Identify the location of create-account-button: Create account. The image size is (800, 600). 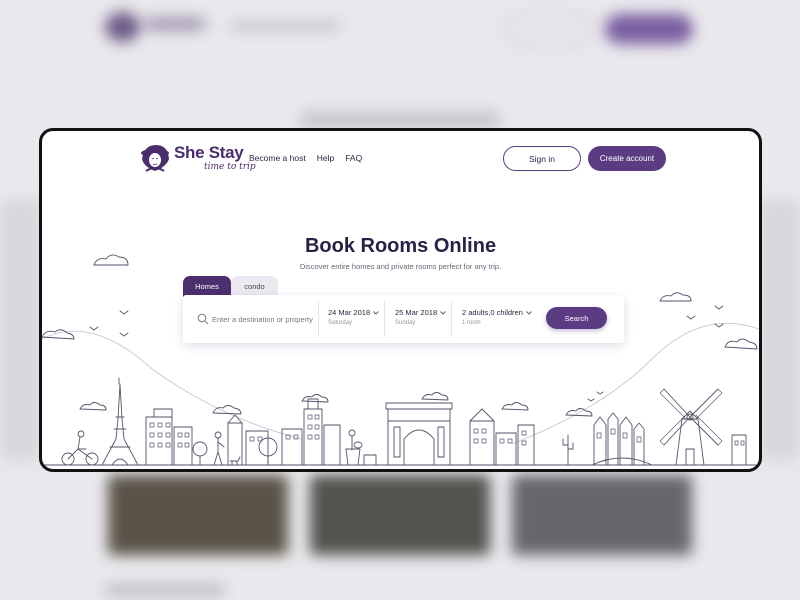
(627, 158).